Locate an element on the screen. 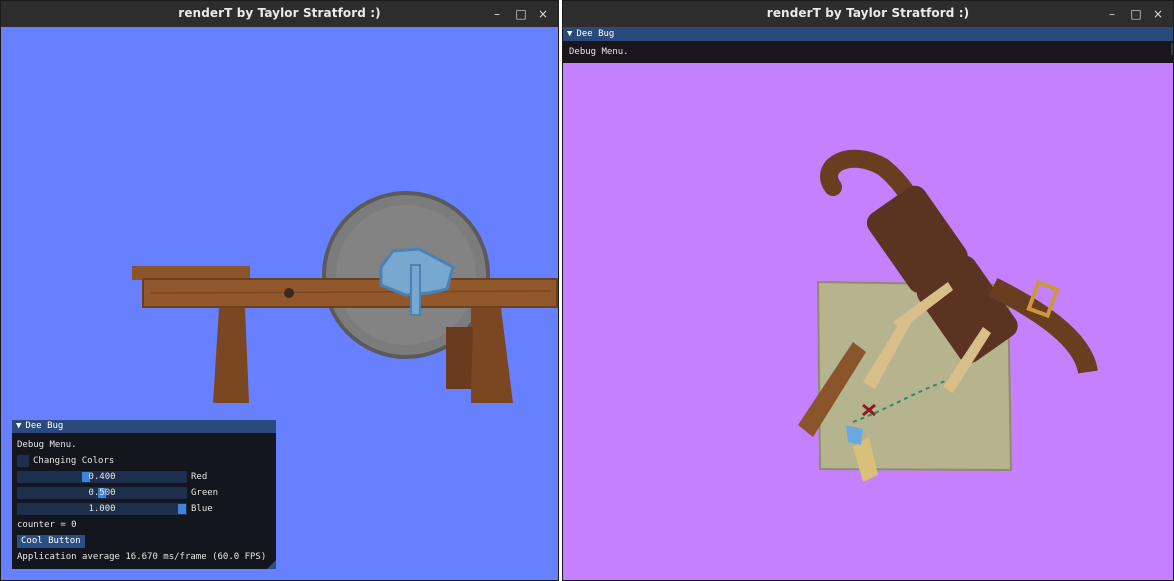  scene-treasure-map is located at coordinates (948, 315).